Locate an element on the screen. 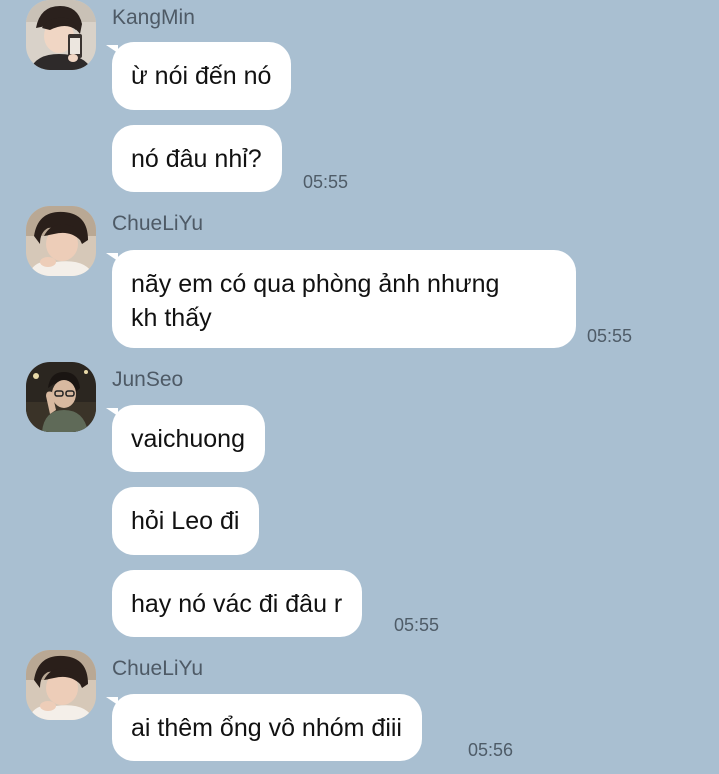 Image resolution: width=719 pixels, height=774 pixels. message-bubble: ừ nói đến nó is located at coordinates (198, 76).